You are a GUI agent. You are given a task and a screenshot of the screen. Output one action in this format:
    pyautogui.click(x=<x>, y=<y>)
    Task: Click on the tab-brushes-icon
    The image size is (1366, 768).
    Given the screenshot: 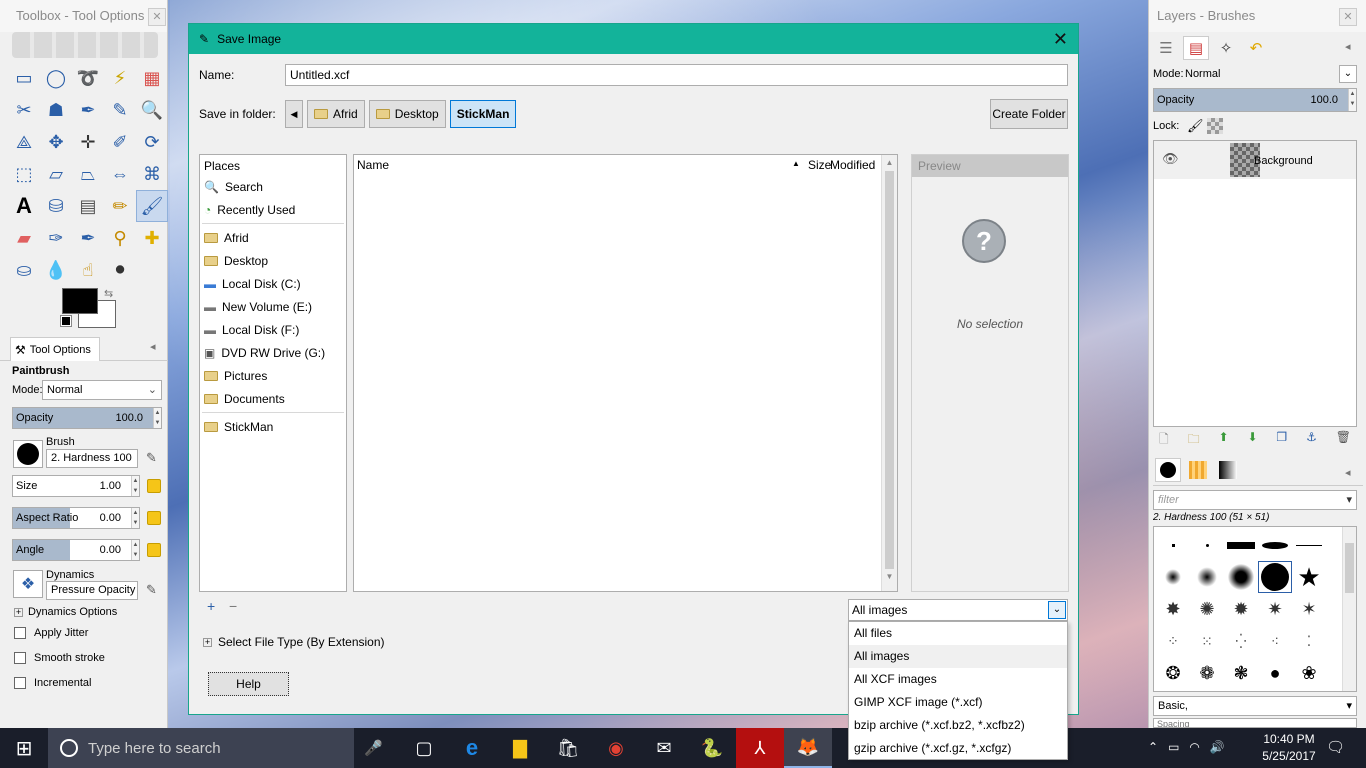 What is the action you would take?
    pyautogui.click(x=1168, y=470)
    